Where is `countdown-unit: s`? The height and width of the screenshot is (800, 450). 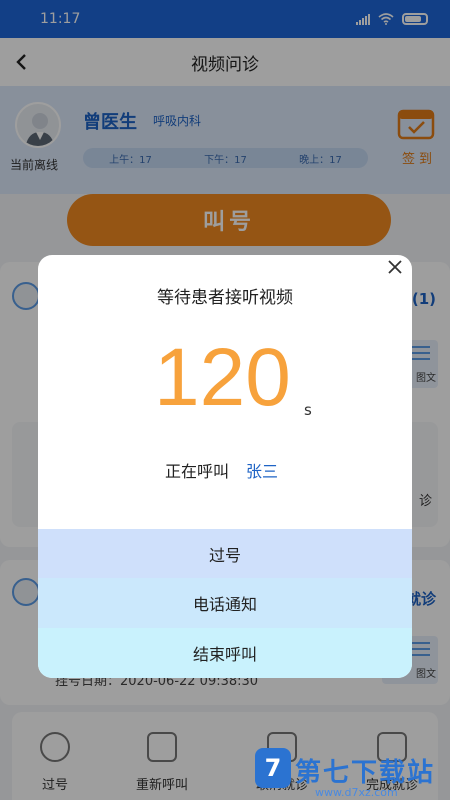
countdown-unit: s is located at coordinates (308, 410).